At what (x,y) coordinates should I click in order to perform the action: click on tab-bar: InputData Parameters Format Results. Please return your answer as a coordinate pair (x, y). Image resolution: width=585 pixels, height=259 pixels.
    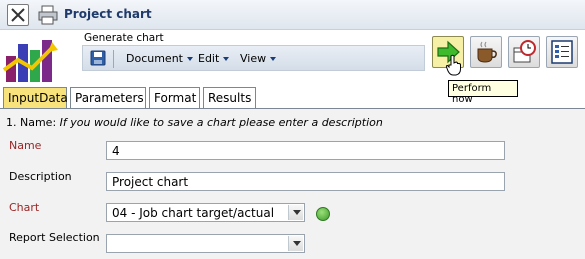
    Looking at the image, I should click on (292, 98).